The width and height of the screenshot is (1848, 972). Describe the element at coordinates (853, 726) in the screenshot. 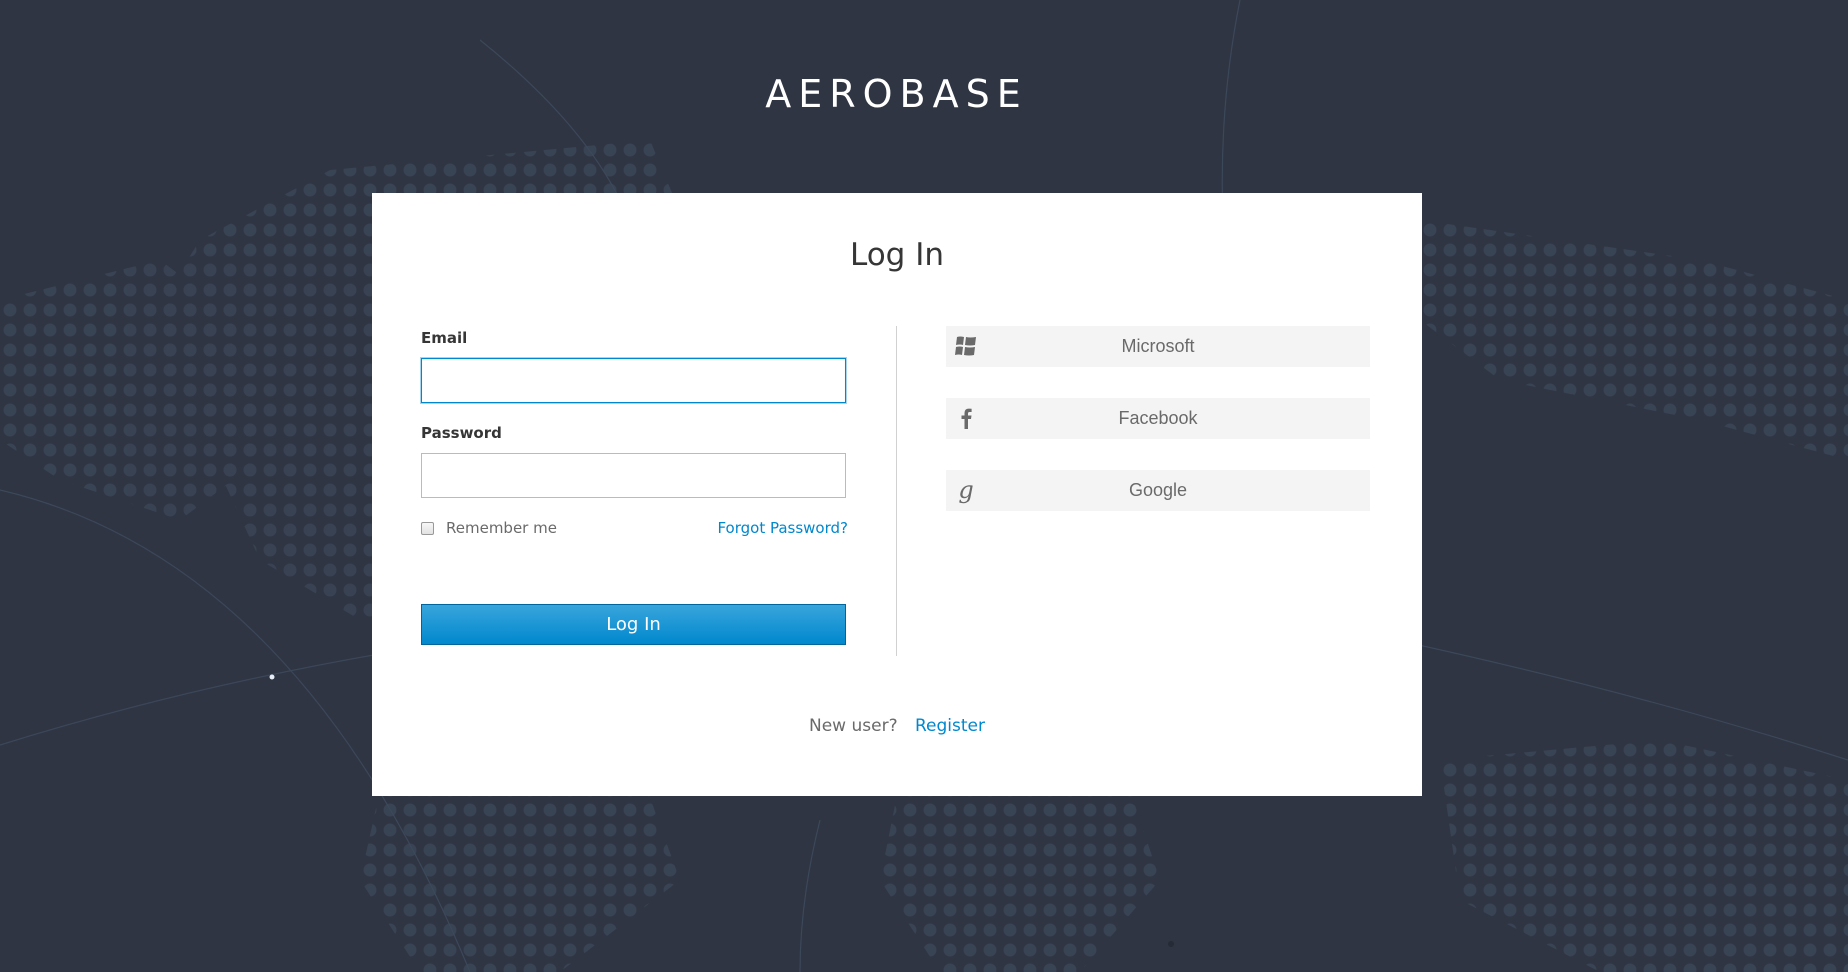

I see `new-user-text: New user?` at that location.